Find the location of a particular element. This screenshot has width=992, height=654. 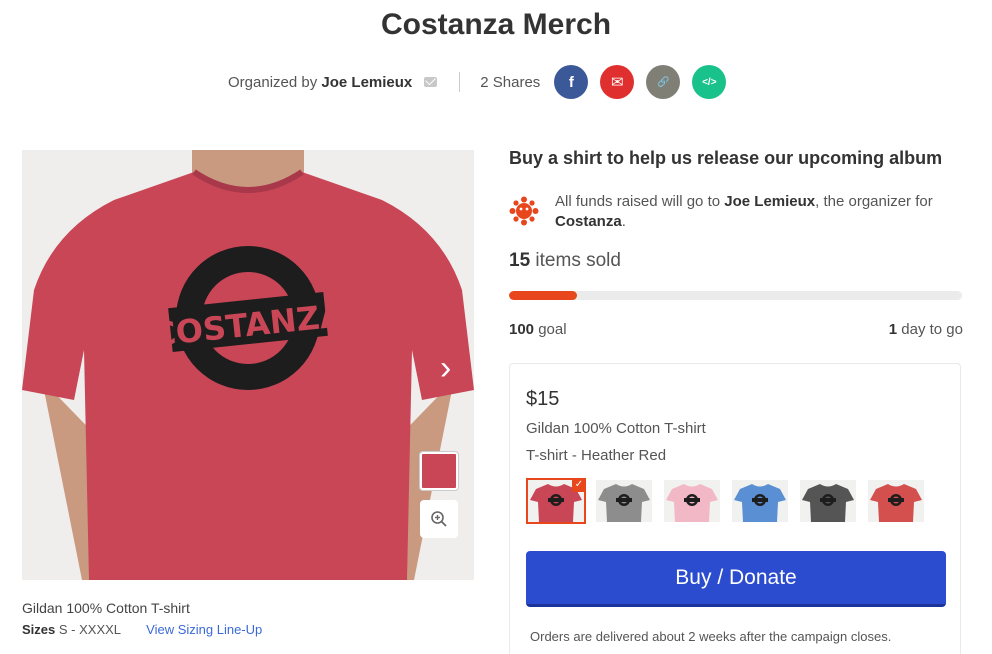

color-swatches: ✓ is located at coordinates (730, 501).